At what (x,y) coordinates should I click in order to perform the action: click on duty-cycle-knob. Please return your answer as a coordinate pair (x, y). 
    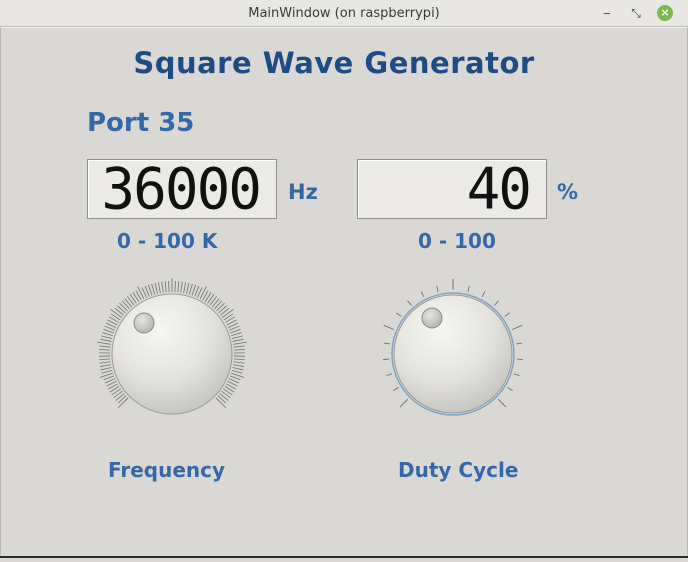
    Looking at the image, I should click on (453, 354).